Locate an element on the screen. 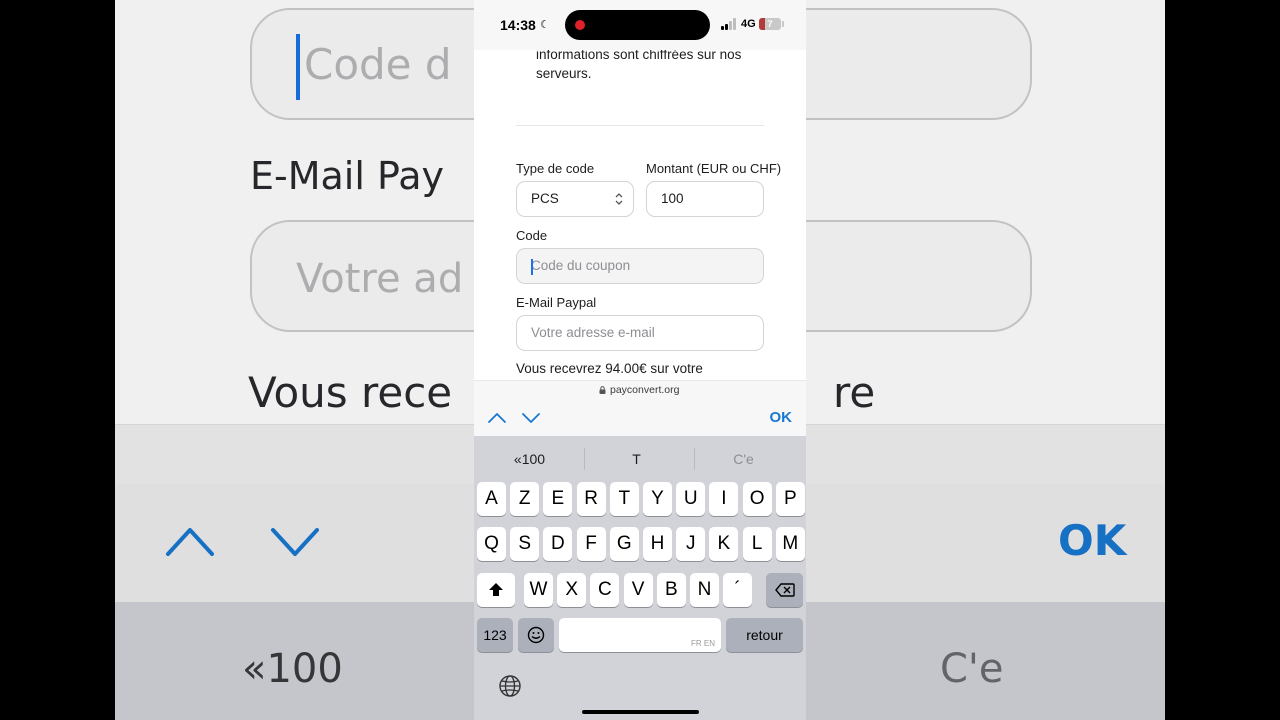 The image size is (1280, 720). emoji-key is located at coordinates (536, 635).